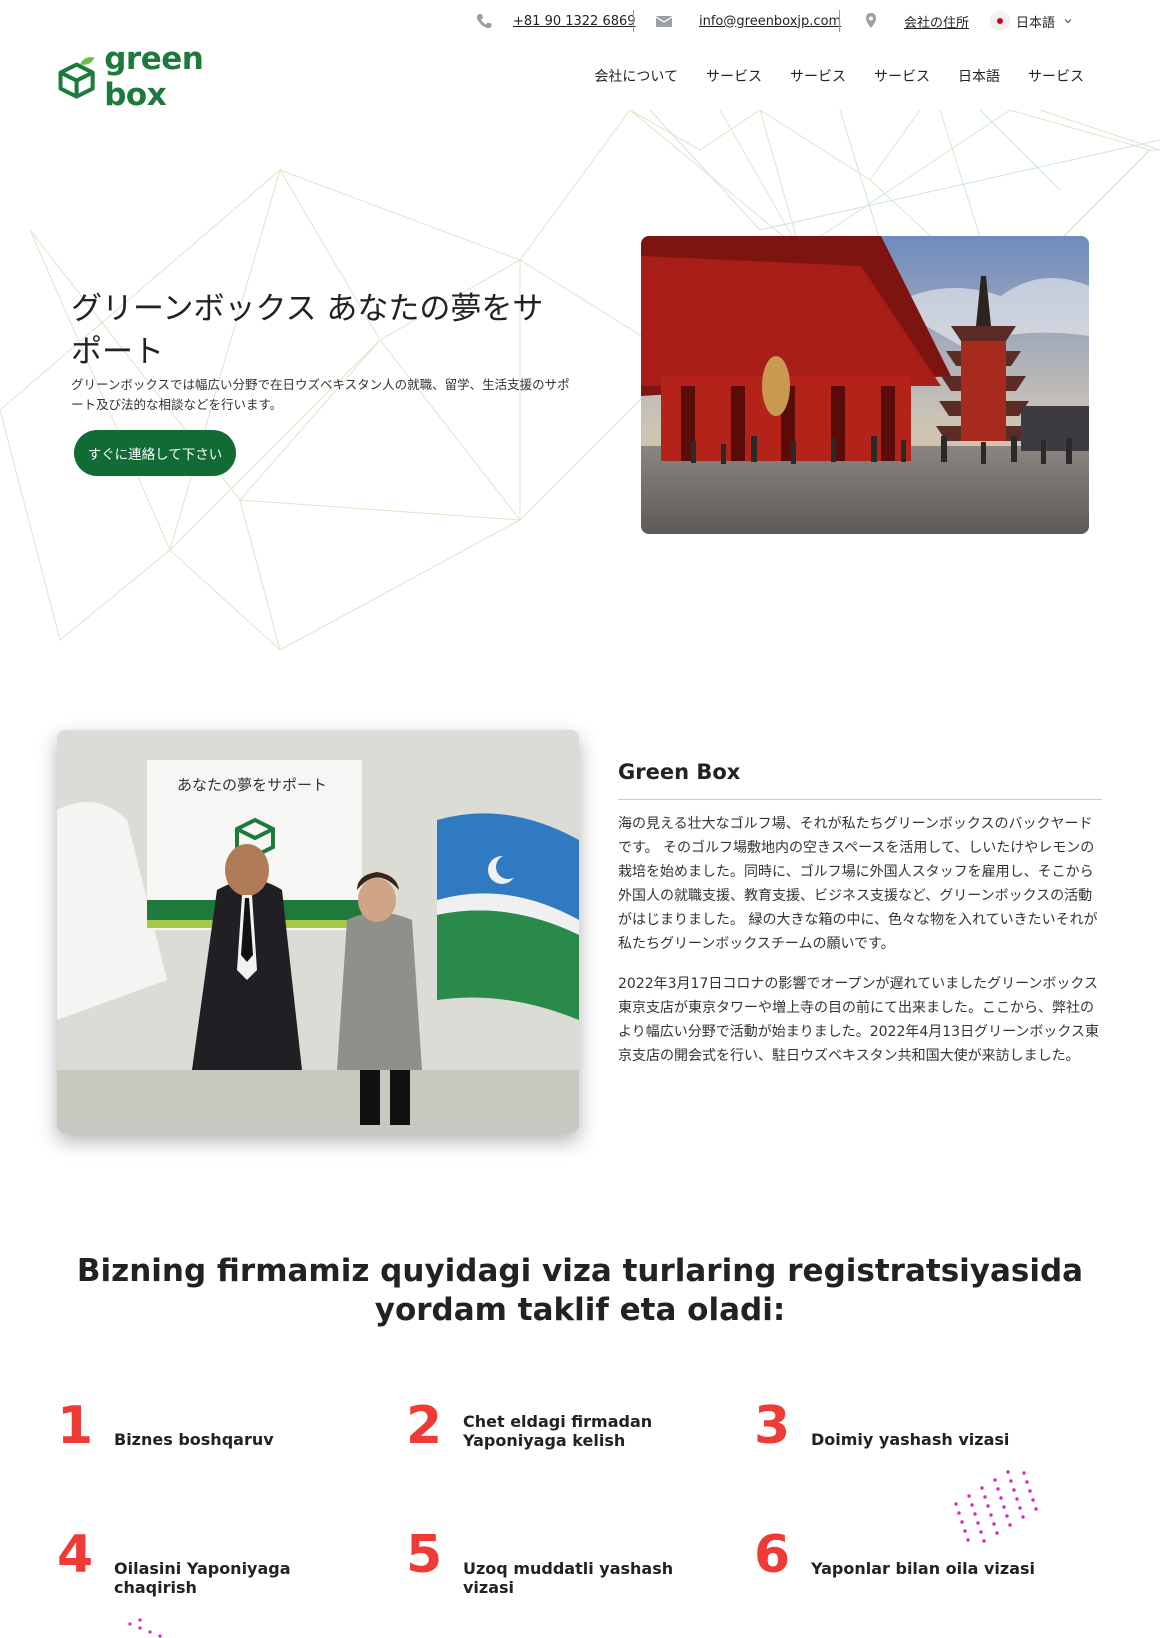 This screenshot has width=1160, height=1638. I want to click on viza-number: 4, so click(75, 1555).